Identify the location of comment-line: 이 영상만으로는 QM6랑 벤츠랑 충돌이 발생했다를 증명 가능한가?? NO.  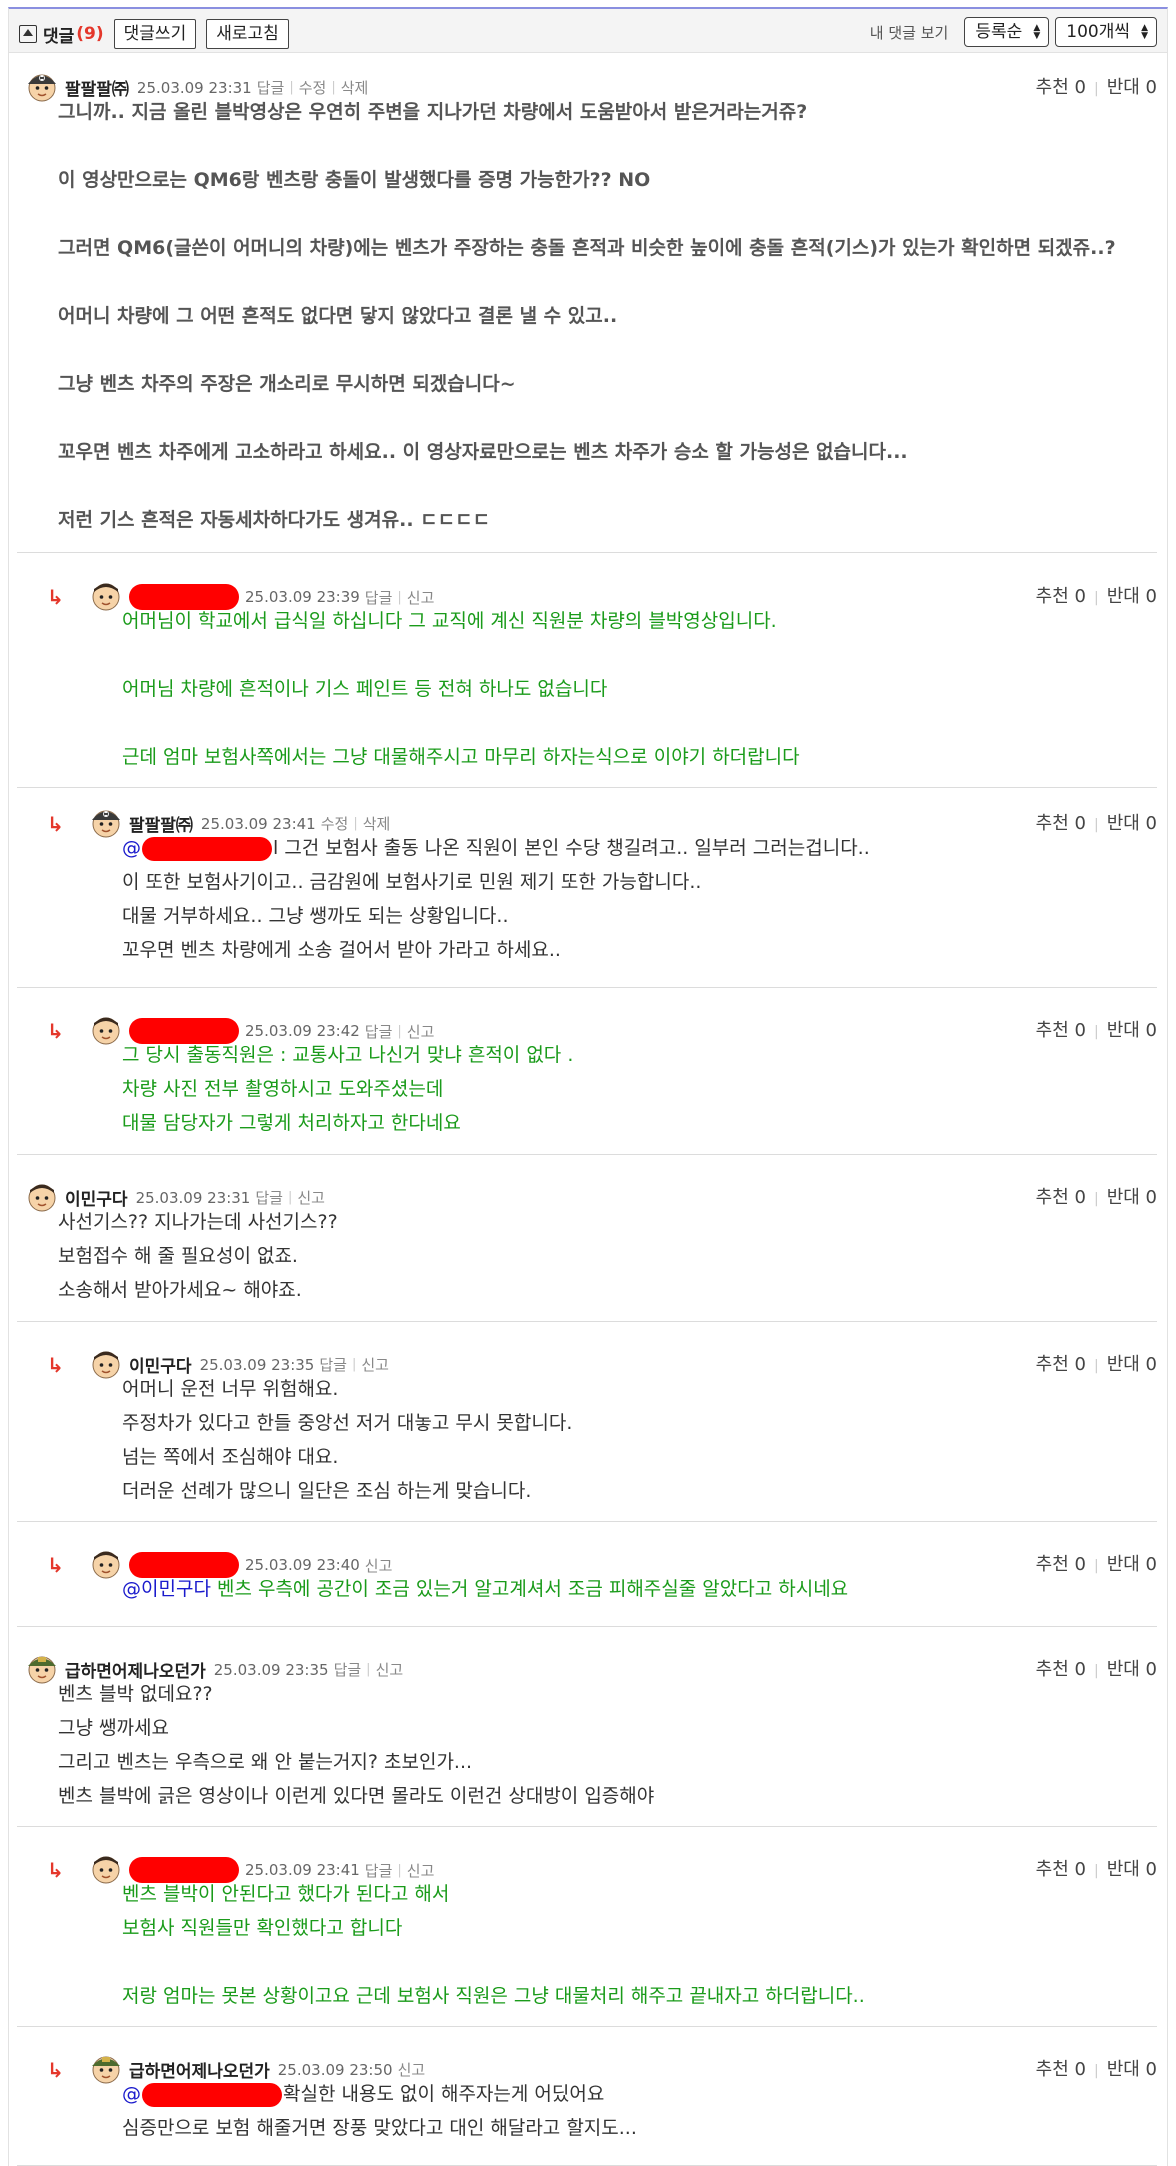
(354, 180).